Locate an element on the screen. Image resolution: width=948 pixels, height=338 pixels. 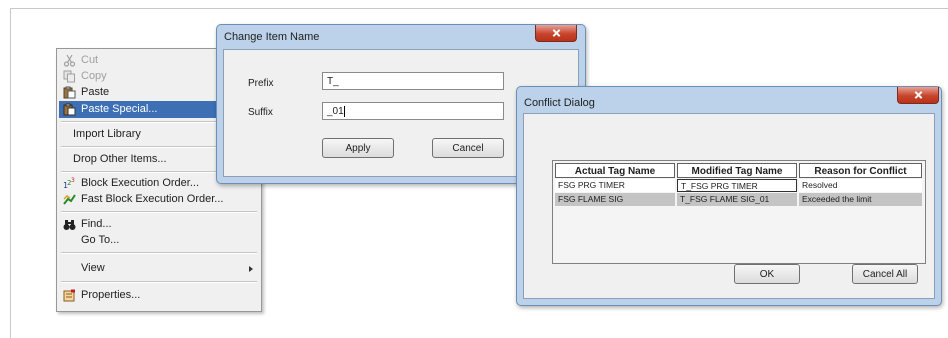
dialog-title: Change Item Name is located at coordinates (272, 37).